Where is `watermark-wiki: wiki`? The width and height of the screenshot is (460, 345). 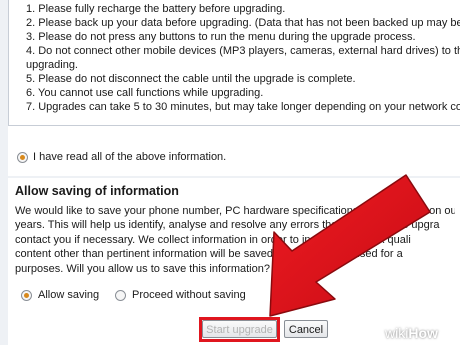
watermark-wiki: wiki is located at coordinates (397, 333).